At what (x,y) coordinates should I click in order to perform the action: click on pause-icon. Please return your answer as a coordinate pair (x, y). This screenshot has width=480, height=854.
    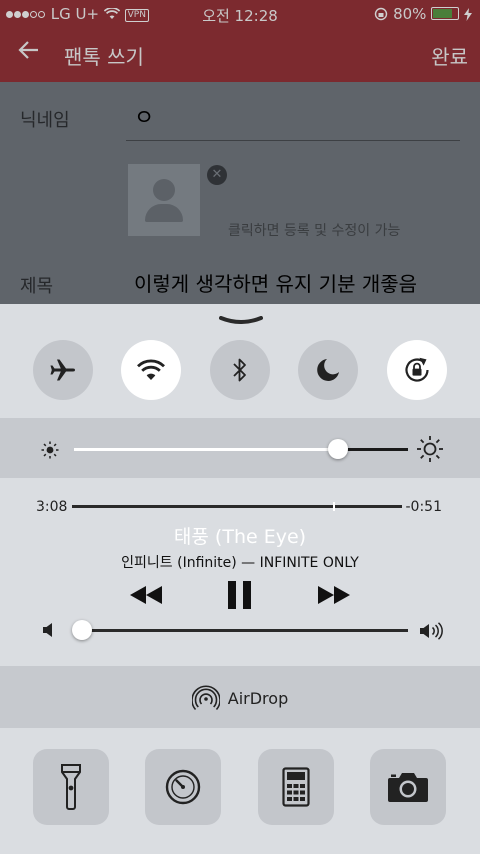
    Looking at the image, I should click on (240, 595).